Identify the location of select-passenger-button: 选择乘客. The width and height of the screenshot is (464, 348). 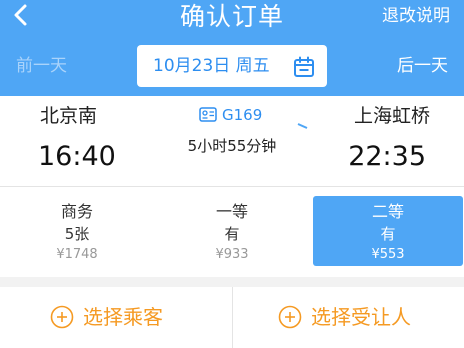
(115, 317).